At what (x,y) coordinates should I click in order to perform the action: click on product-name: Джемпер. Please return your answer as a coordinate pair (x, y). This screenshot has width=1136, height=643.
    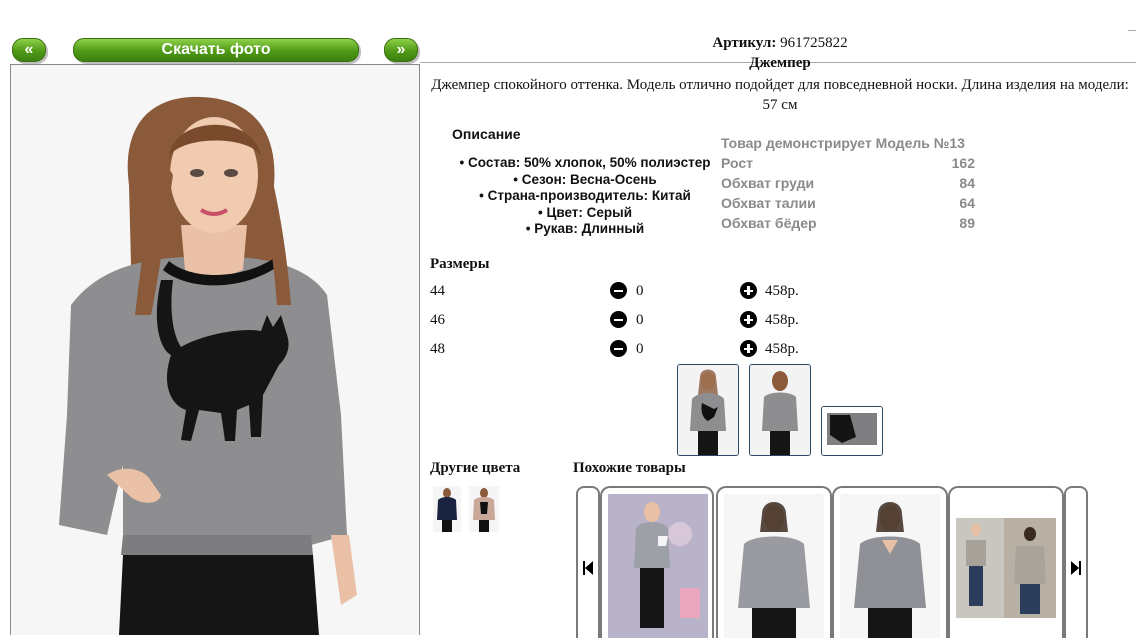
    Looking at the image, I should click on (780, 63).